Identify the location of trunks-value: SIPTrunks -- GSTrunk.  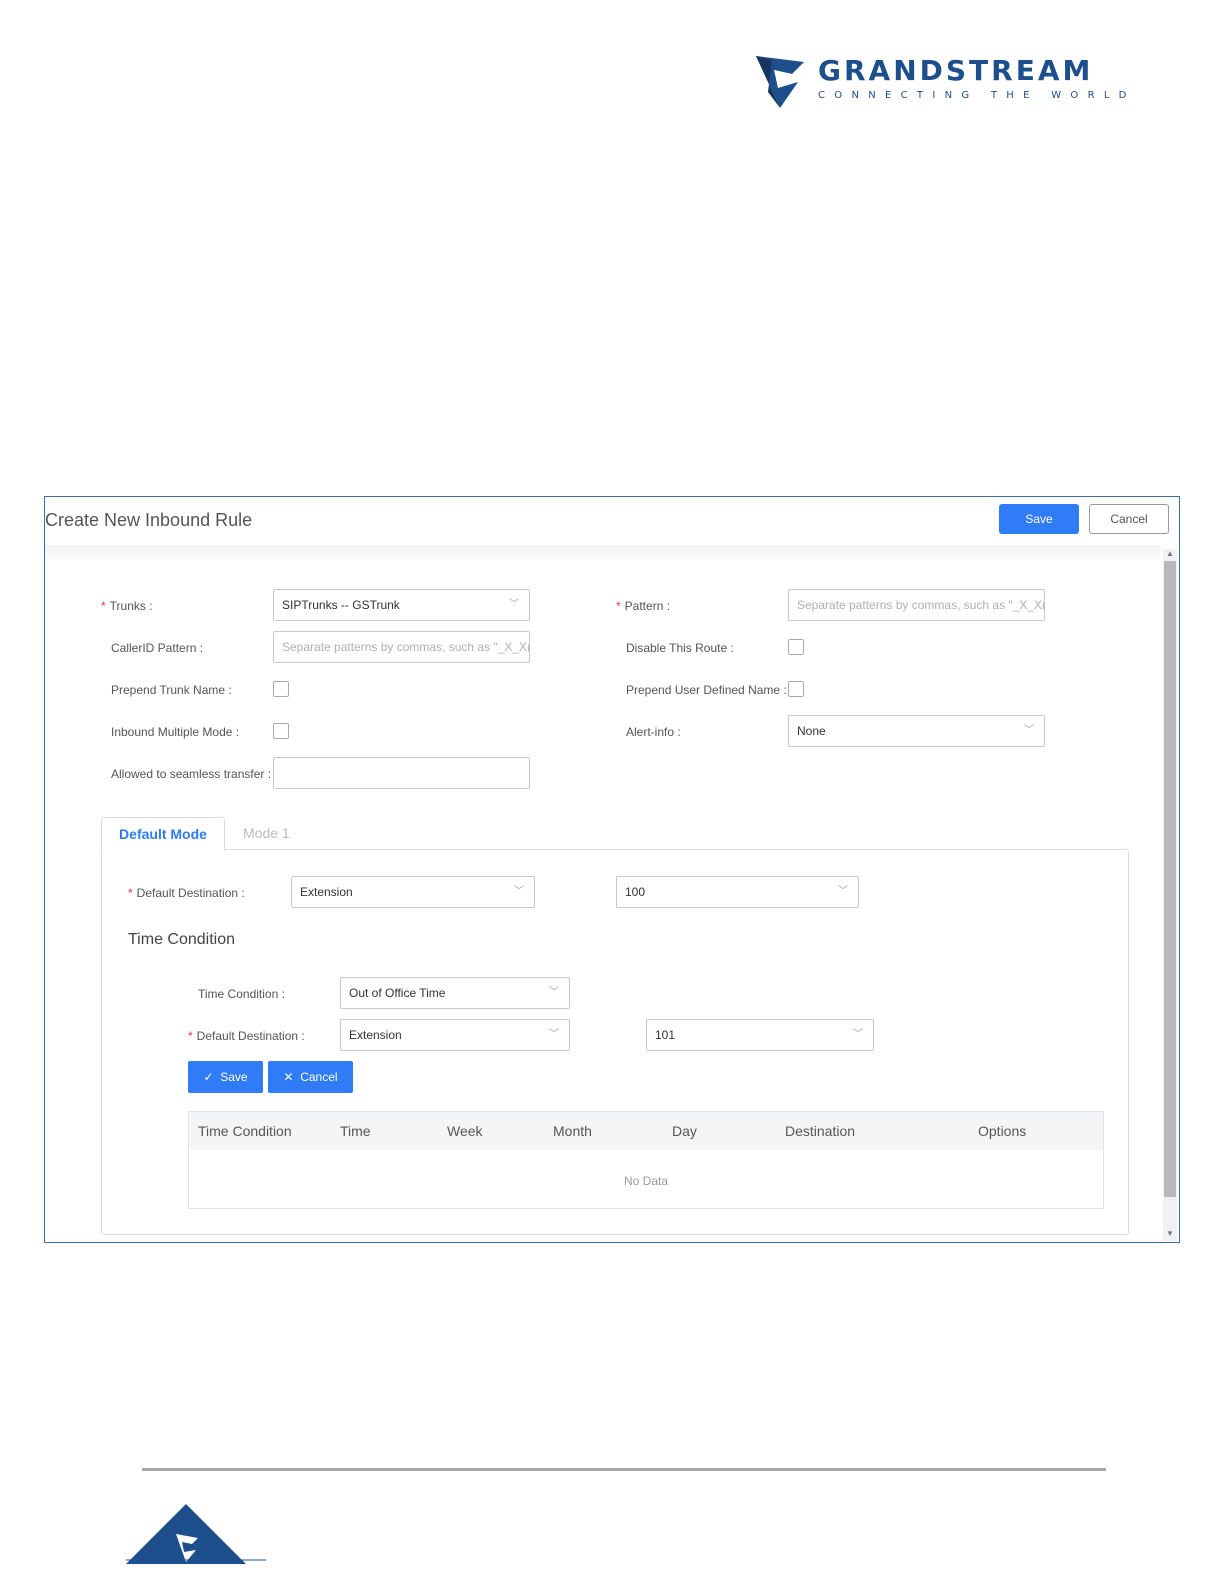
(341, 605).